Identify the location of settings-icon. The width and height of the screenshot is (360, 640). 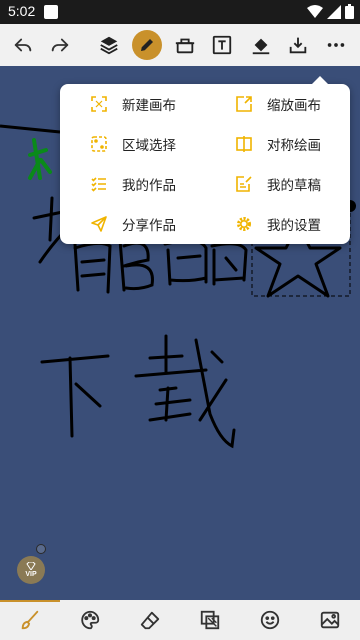
(244, 224).